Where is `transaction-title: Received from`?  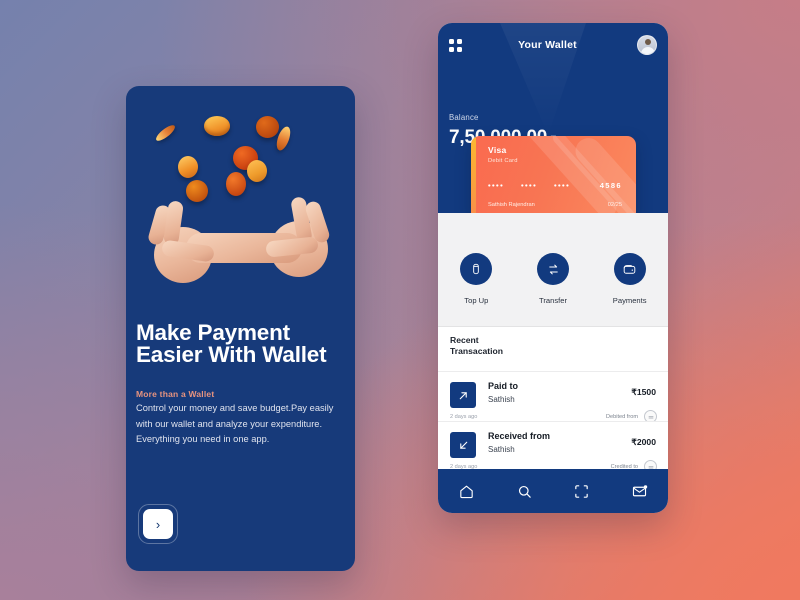
transaction-title: Received from is located at coordinates (519, 436).